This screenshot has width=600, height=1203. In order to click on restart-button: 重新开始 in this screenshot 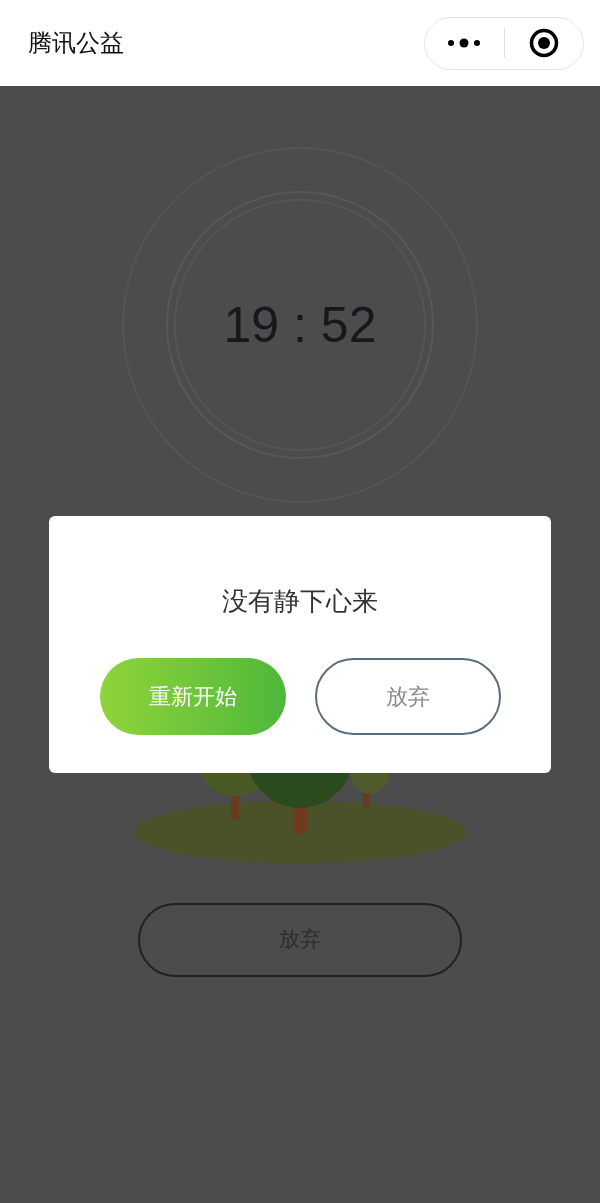, I will do `click(192, 696)`.